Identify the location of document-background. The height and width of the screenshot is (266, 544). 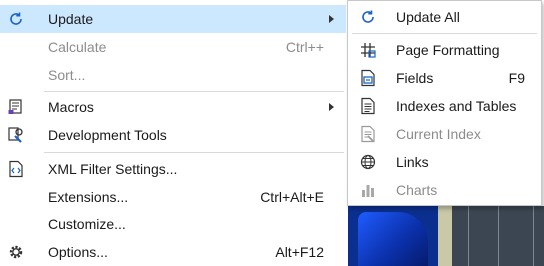
(446, 236).